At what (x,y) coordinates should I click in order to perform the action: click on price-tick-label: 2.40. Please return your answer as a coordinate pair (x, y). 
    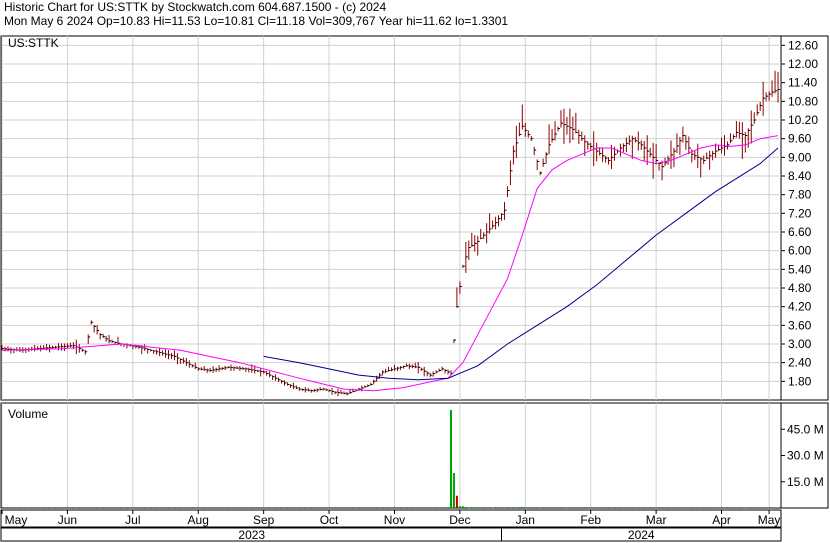
    Looking at the image, I should click on (800, 363).